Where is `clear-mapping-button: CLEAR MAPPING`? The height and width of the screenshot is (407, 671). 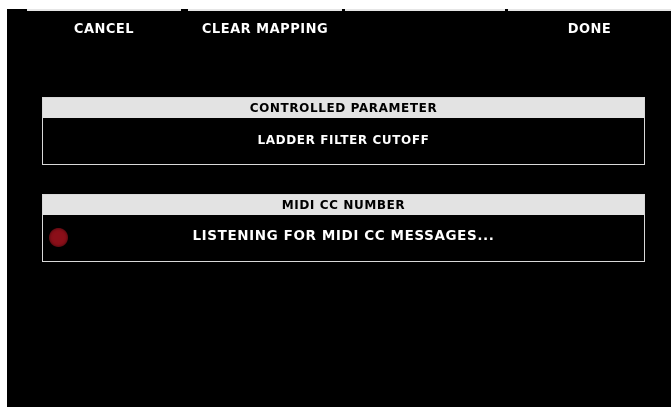 clear-mapping-button: CLEAR MAPPING is located at coordinates (265, 28).